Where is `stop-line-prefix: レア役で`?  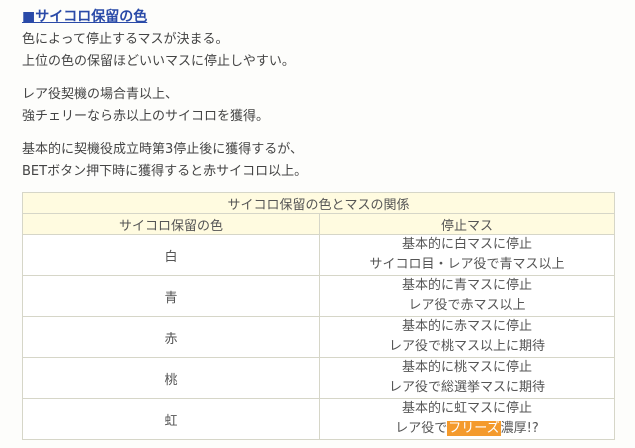 stop-line-prefix: レア役で is located at coordinates (421, 428).